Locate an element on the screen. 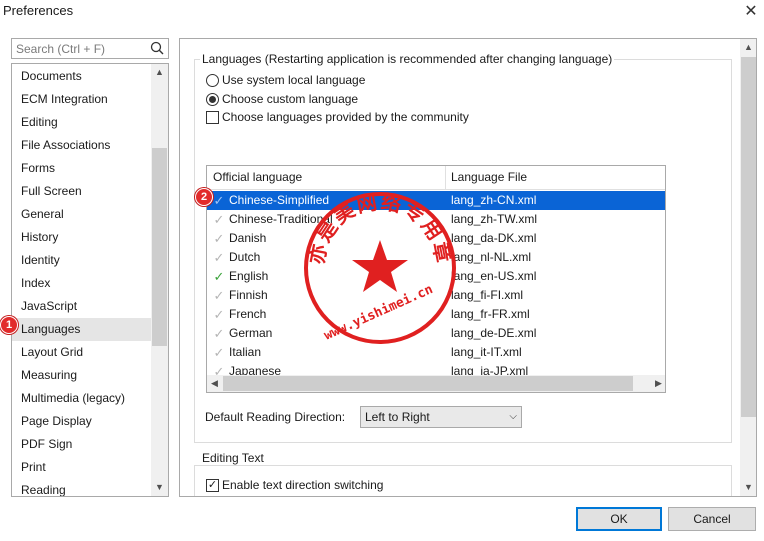 The height and width of the screenshot is (541, 764). category-item-multimedia-legacy: Multimedia (legacy) is located at coordinates (82, 398).